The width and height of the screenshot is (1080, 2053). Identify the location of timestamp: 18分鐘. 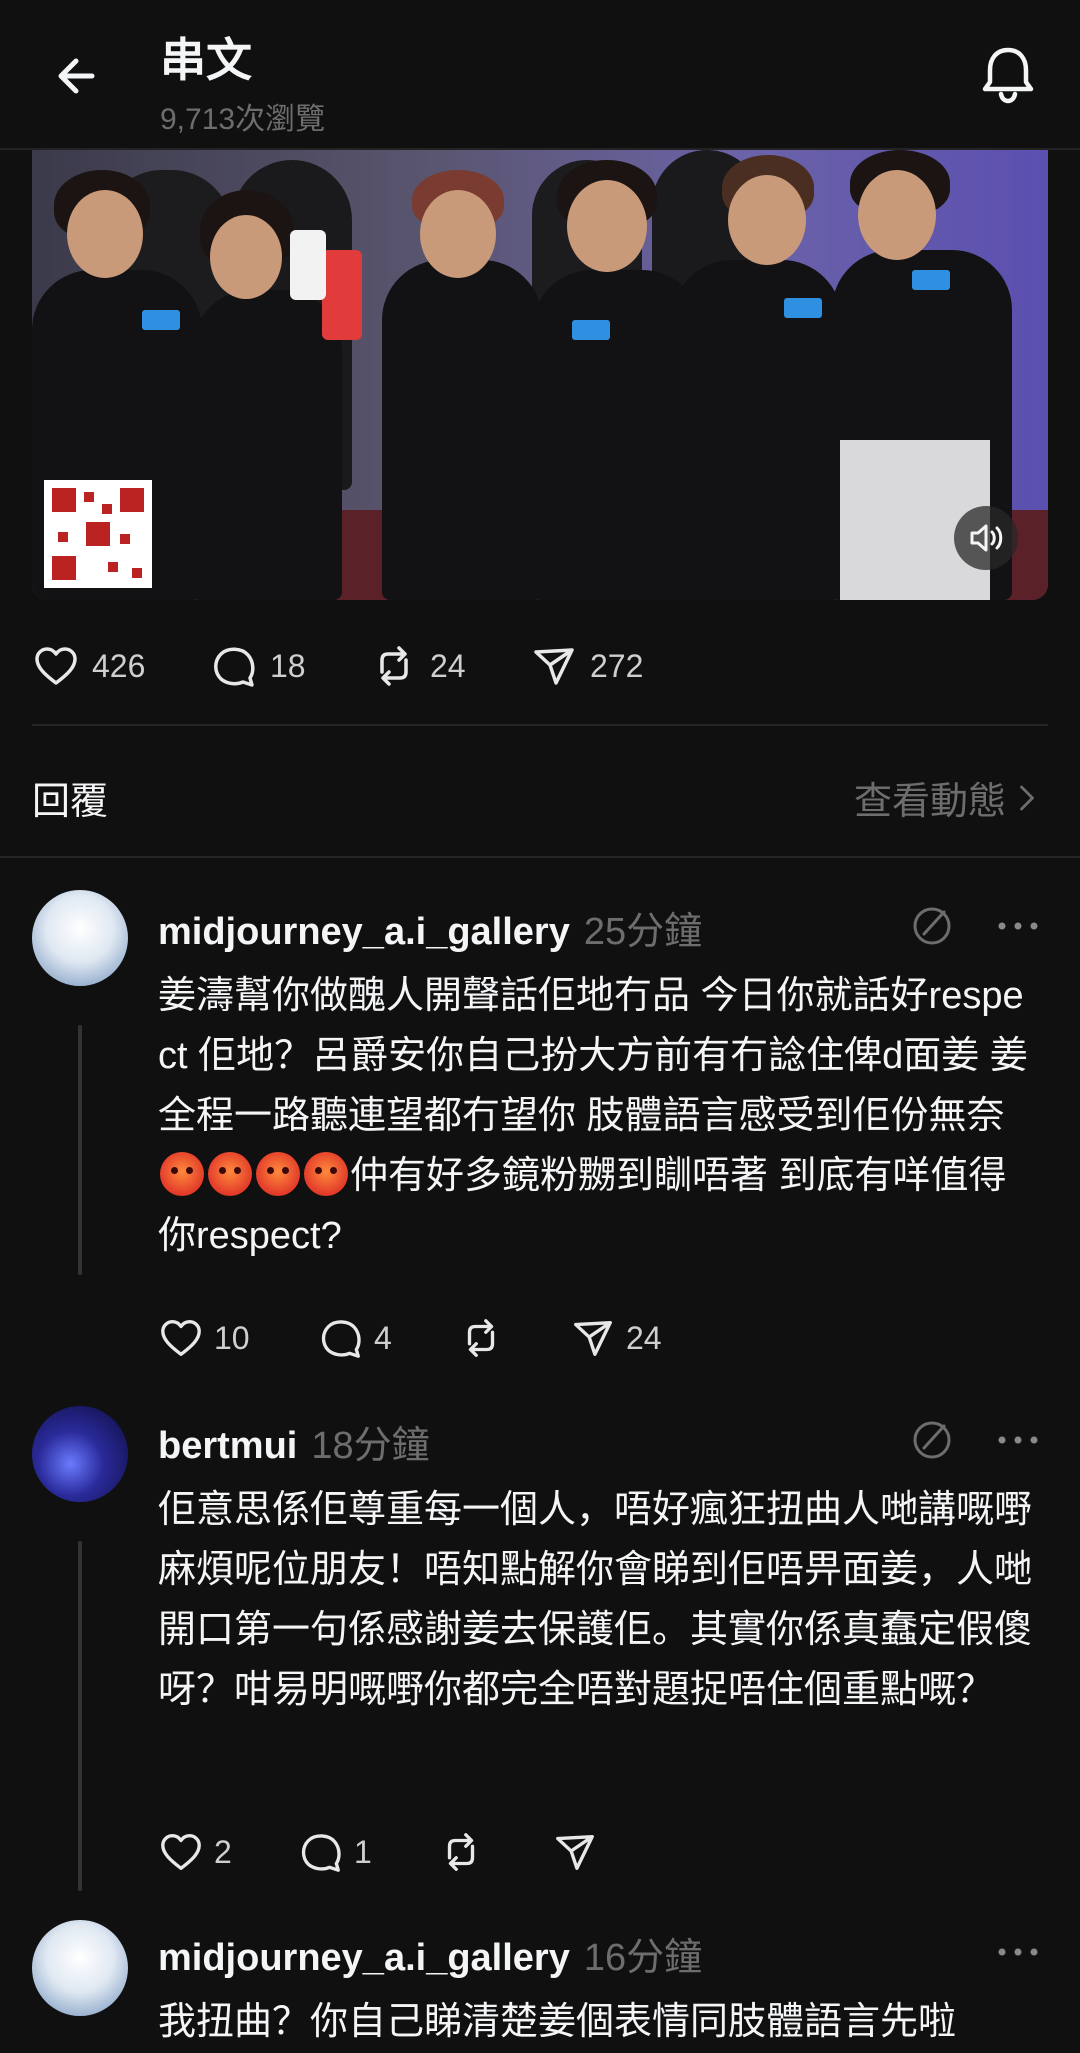
(370, 1446).